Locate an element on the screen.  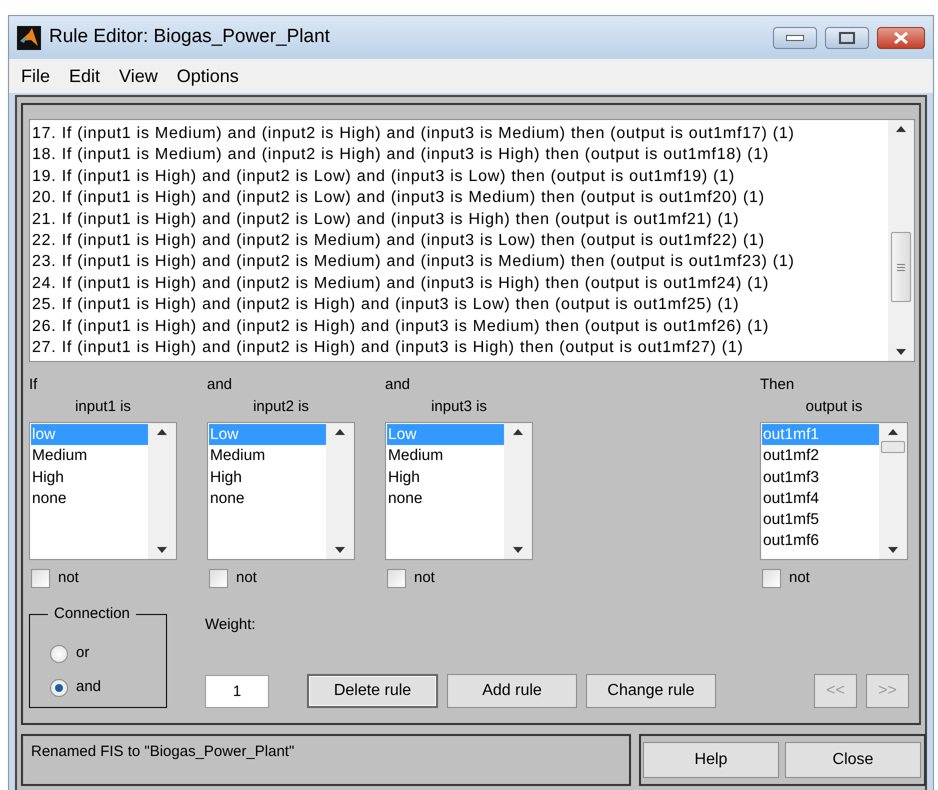
rule-line: 20. If (input1 is High) and (input2 is Low) and (input3 is Medium) then (output is out1mf20) (1) is located at coordinates (460, 198).